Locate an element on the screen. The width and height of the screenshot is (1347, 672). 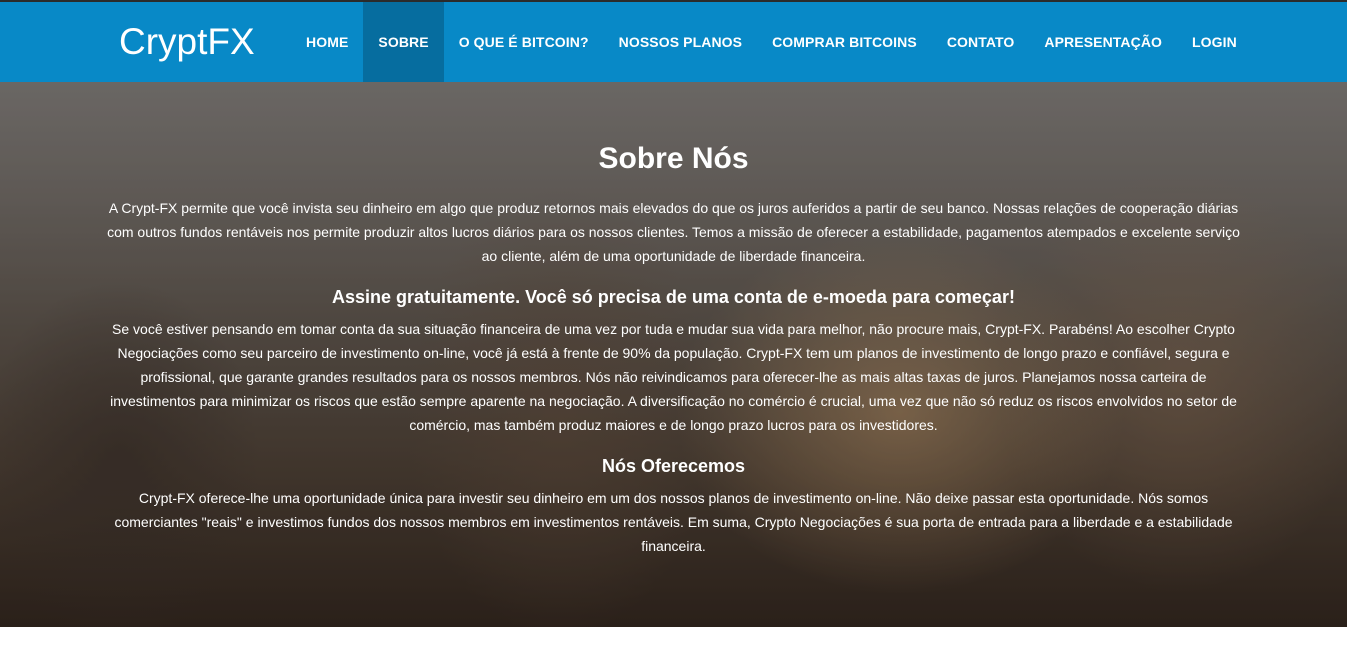
nav-sobre: SOBRE is located at coordinates (403, 42).